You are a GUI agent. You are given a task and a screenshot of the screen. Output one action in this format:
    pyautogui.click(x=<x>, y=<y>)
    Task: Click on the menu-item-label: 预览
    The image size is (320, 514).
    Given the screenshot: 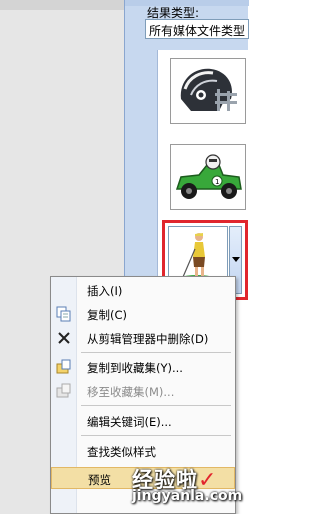 What is the action you would take?
    pyautogui.click(x=99, y=480)
    